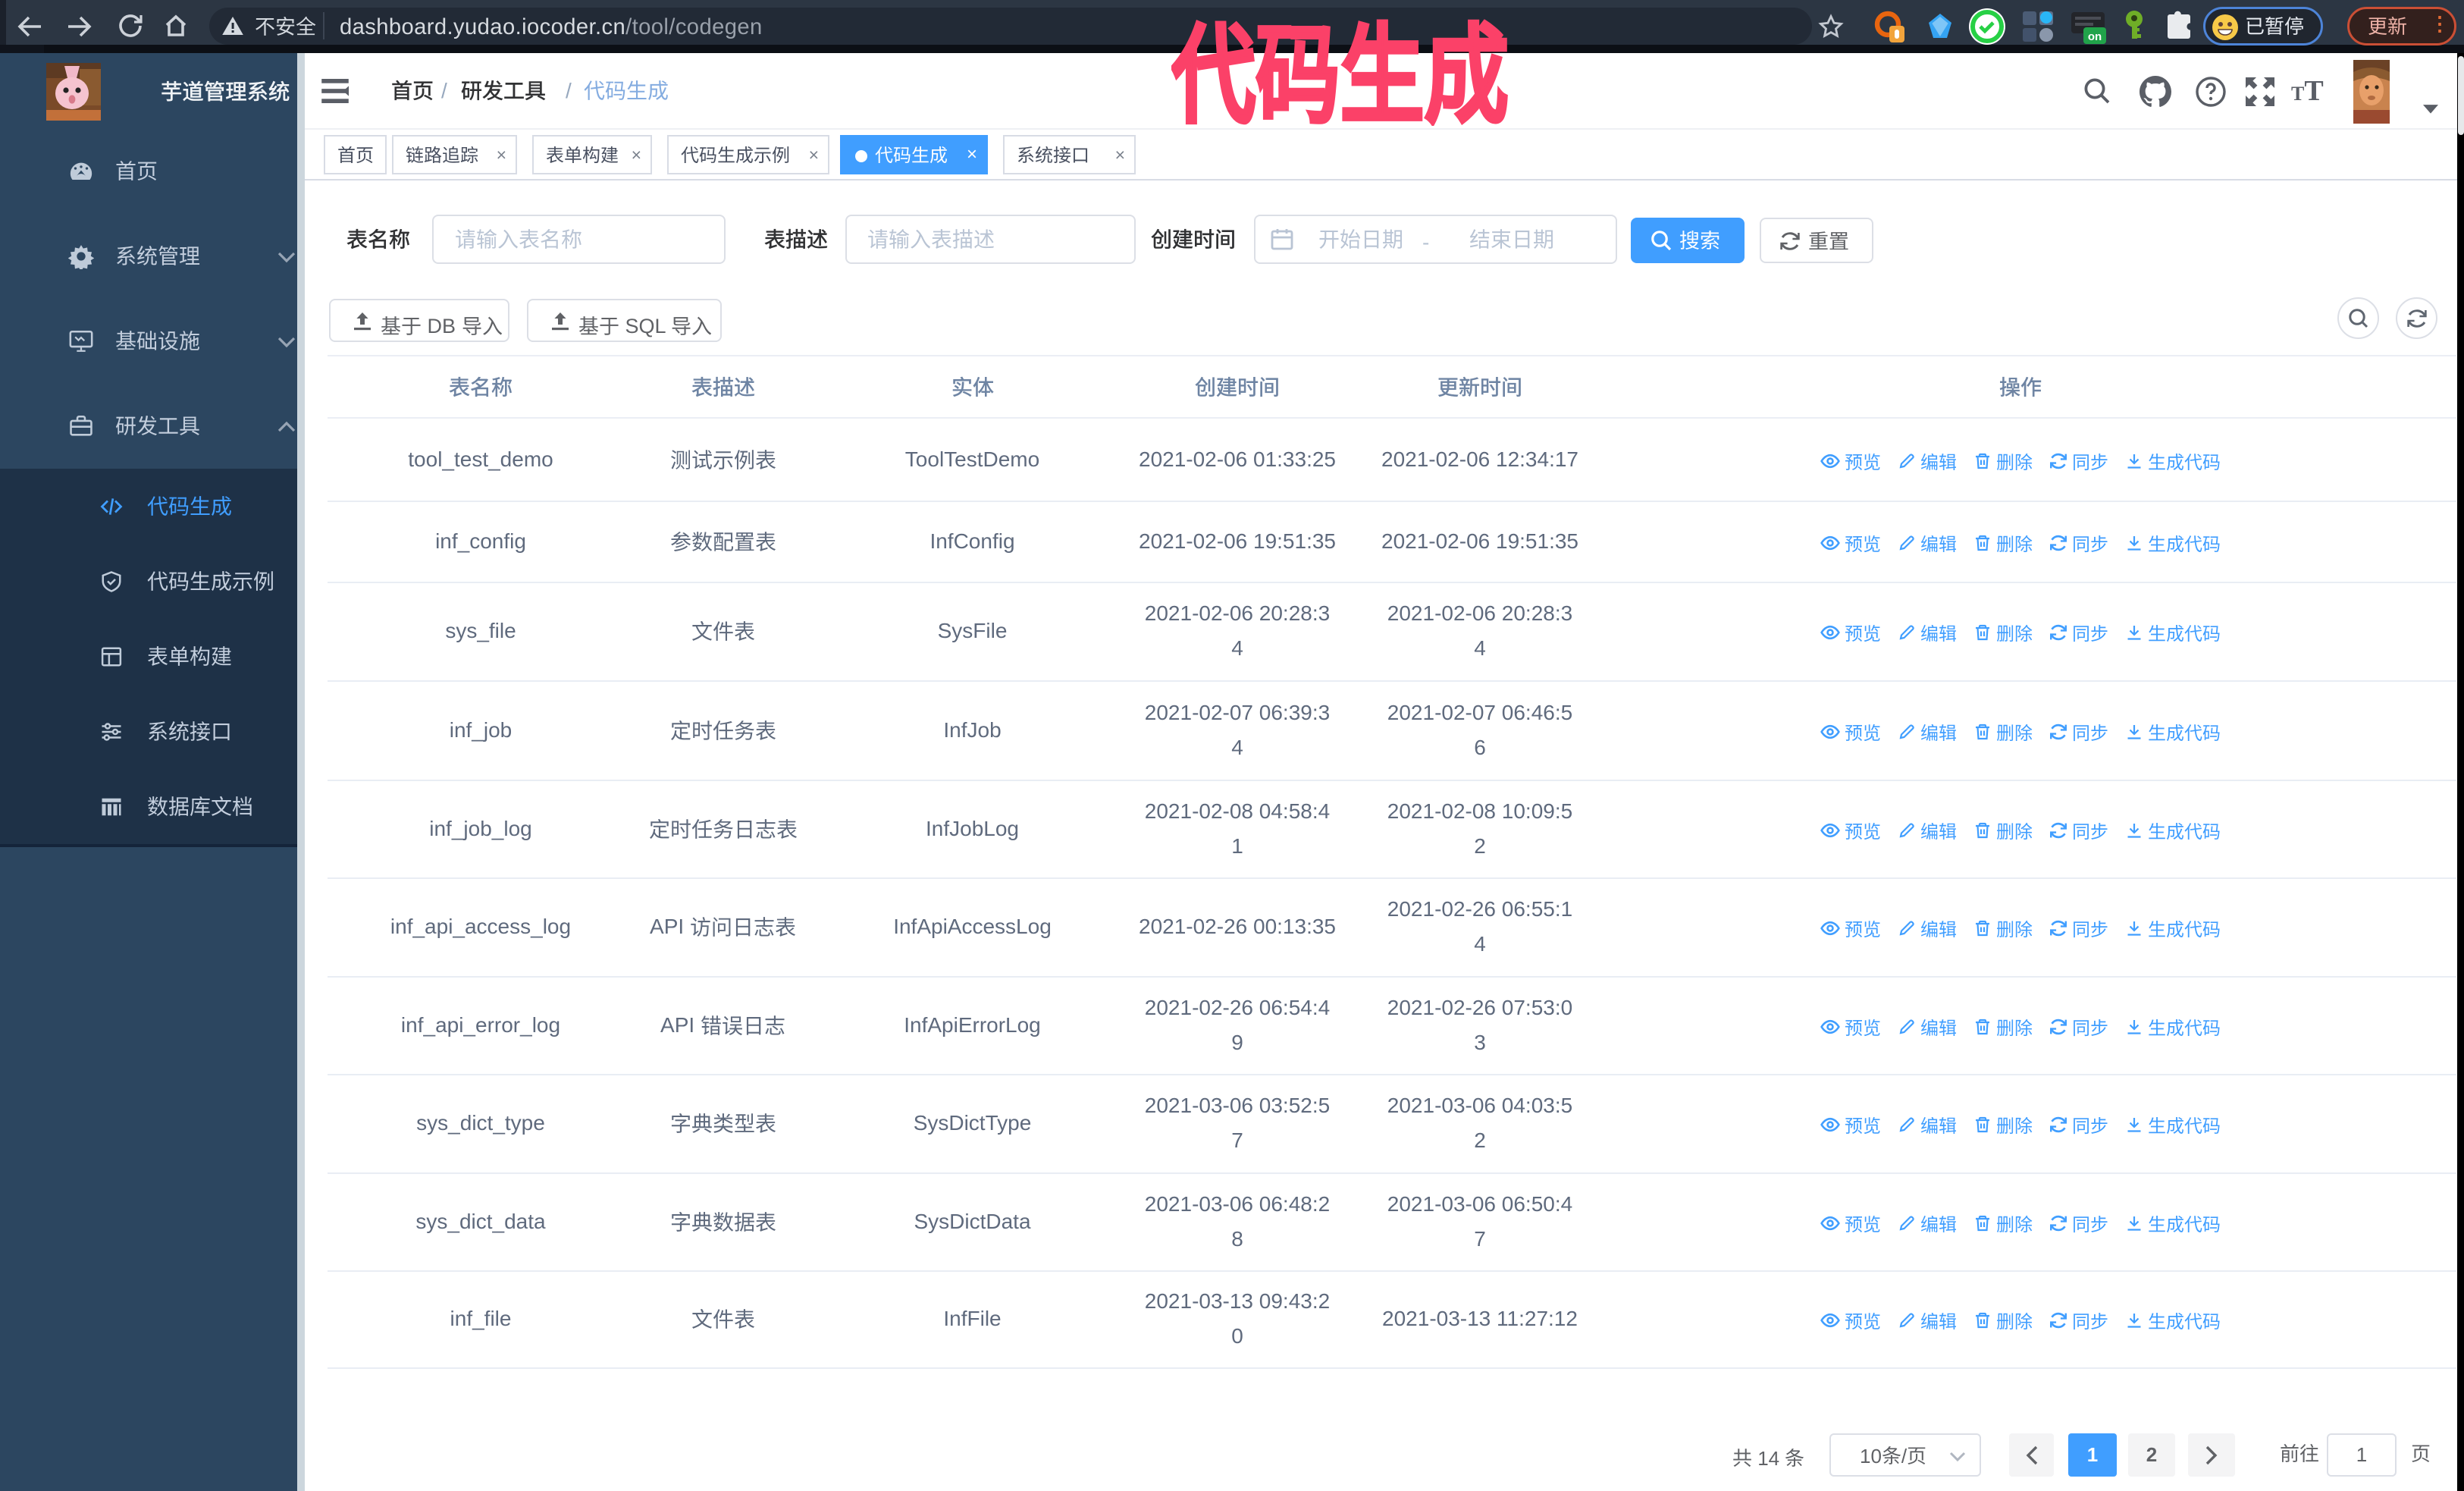  Describe the element at coordinates (2095, 36) in the screenshot. I see `svg-text: on` at that location.